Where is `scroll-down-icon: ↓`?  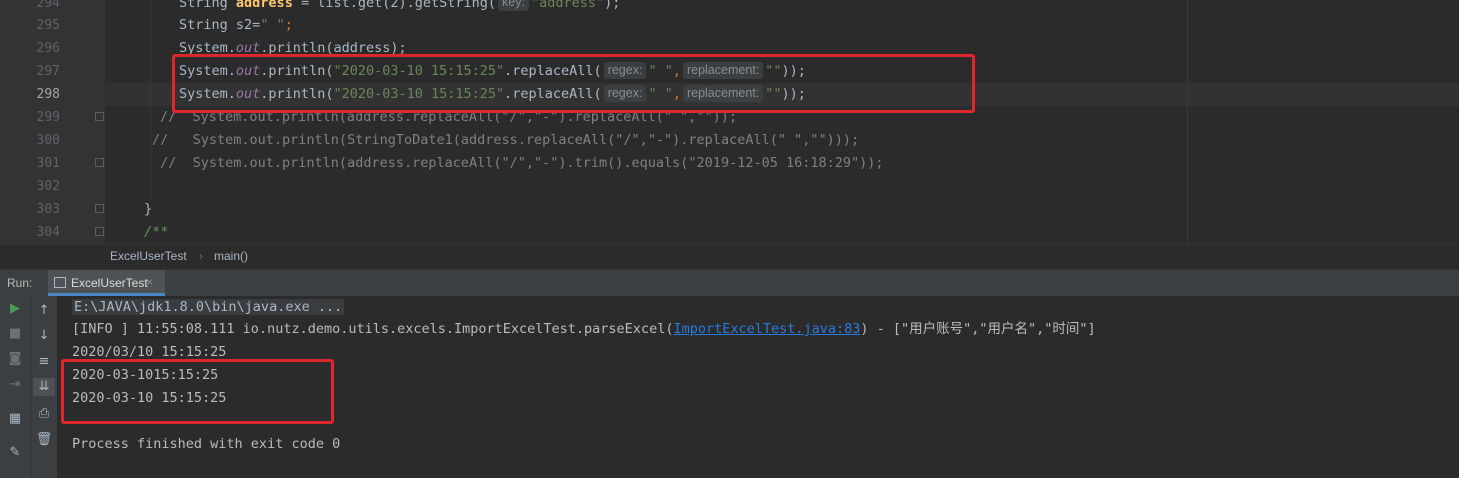 scroll-down-icon: ↓ is located at coordinates (44, 336).